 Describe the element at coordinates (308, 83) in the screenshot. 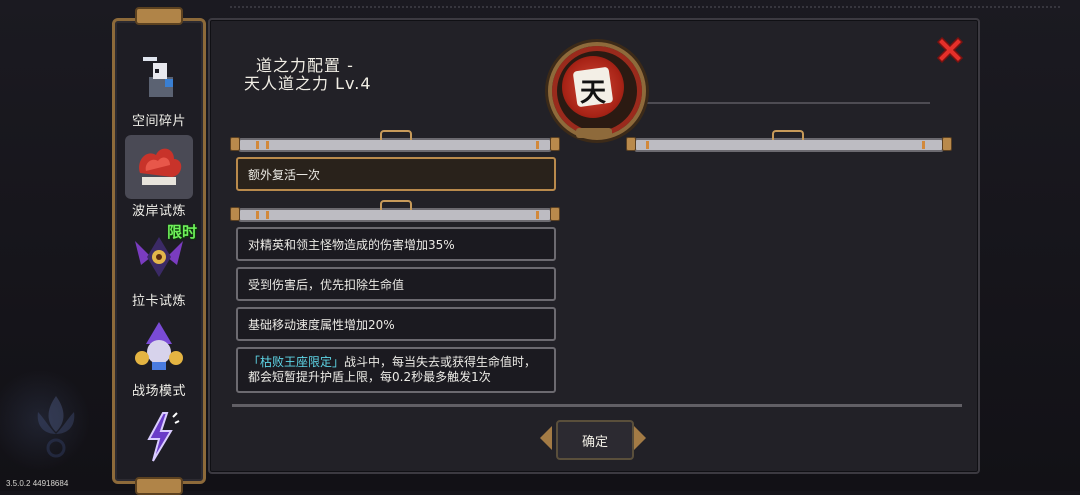

I see `panel-subtitle: 天人道之力 Lv.4` at that location.